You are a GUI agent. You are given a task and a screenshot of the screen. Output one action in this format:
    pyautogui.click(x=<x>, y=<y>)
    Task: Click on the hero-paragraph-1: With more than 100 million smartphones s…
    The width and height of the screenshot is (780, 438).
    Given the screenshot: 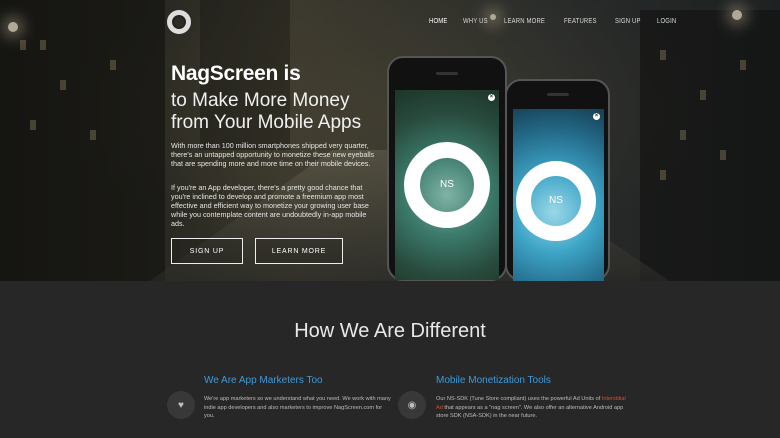 What is the action you would take?
    pyautogui.click(x=273, y=154)
    